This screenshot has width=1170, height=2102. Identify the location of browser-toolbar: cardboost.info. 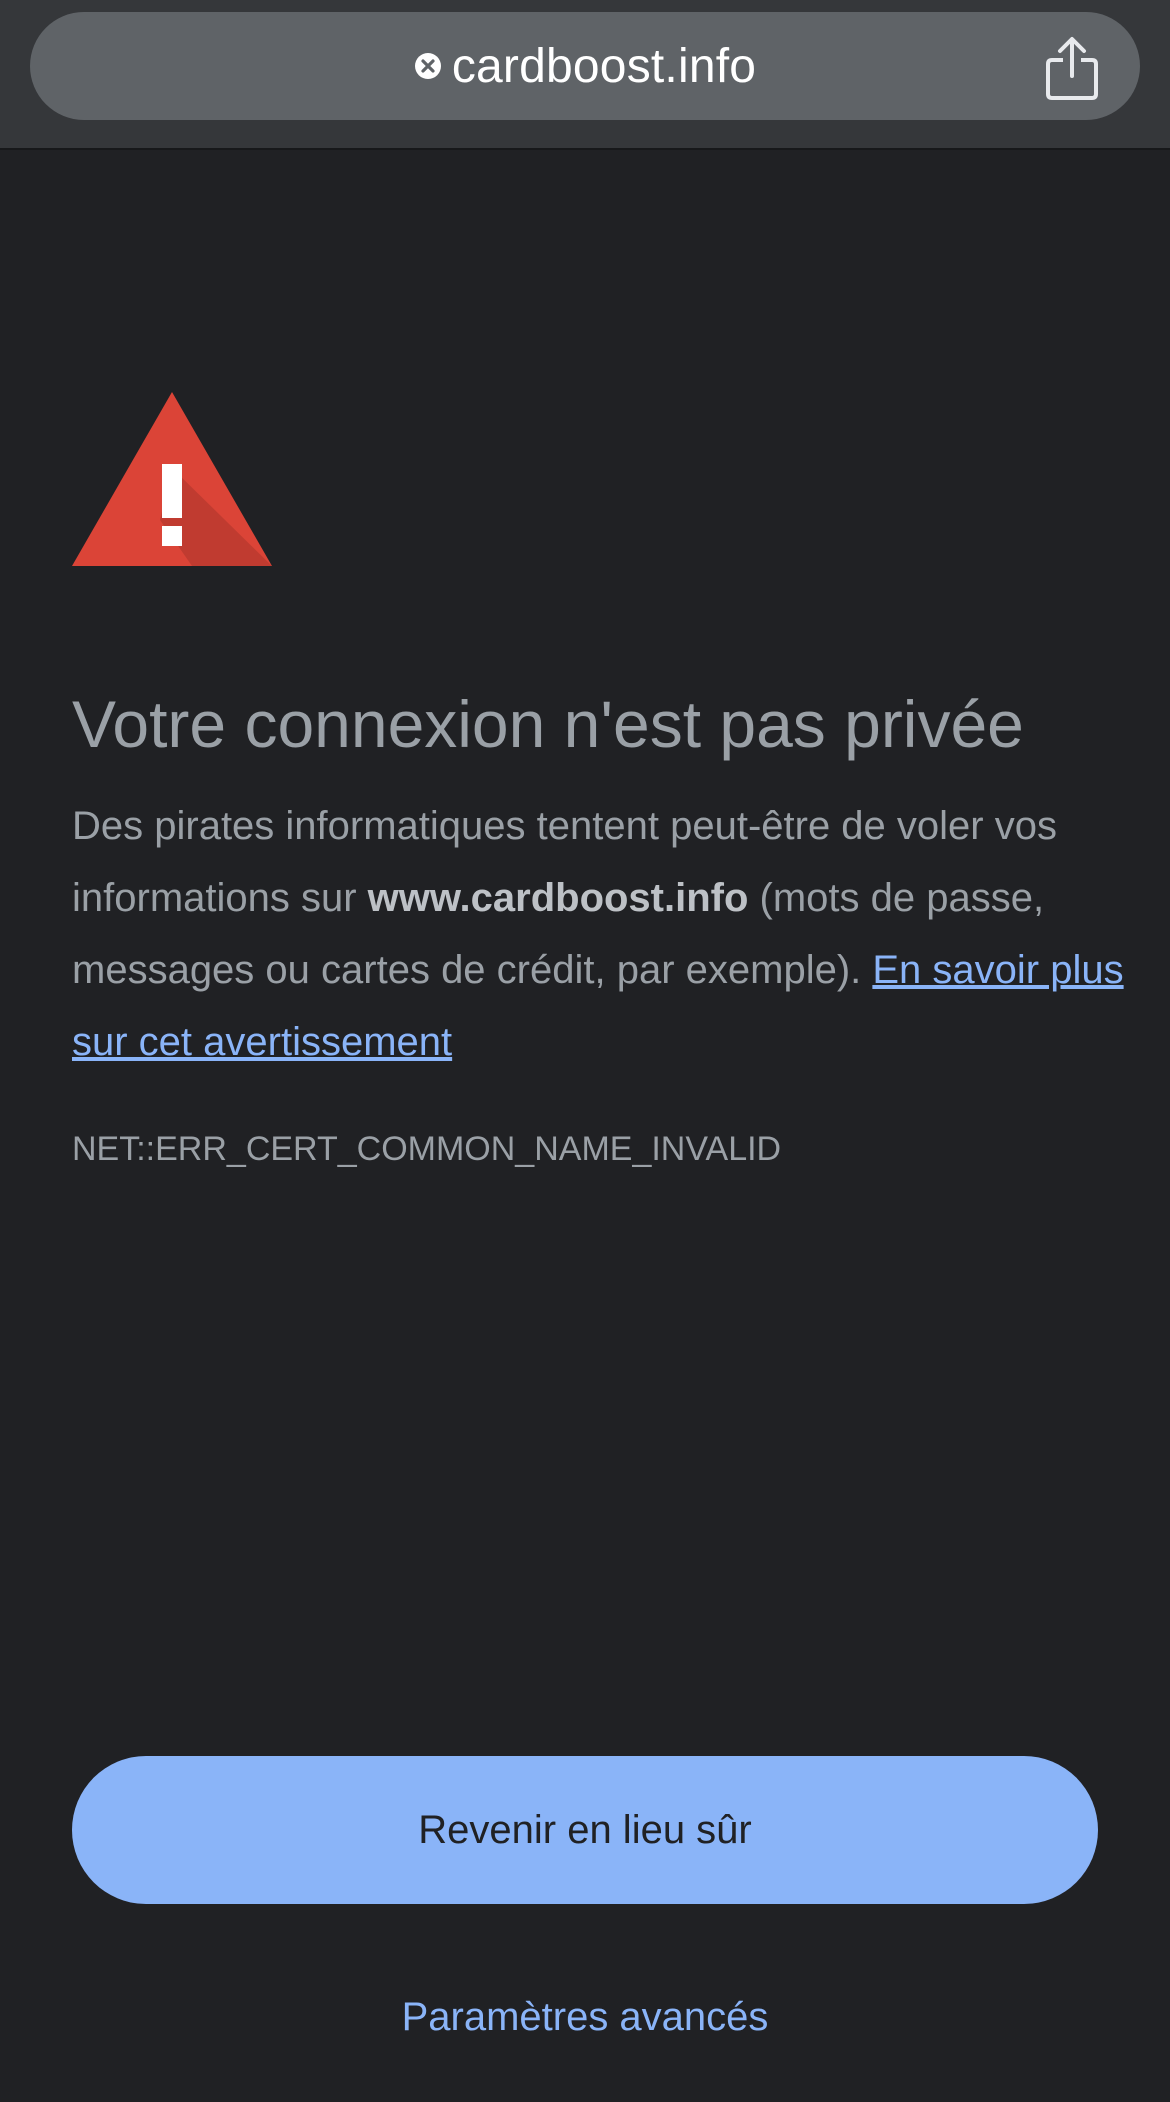
(585, 75).